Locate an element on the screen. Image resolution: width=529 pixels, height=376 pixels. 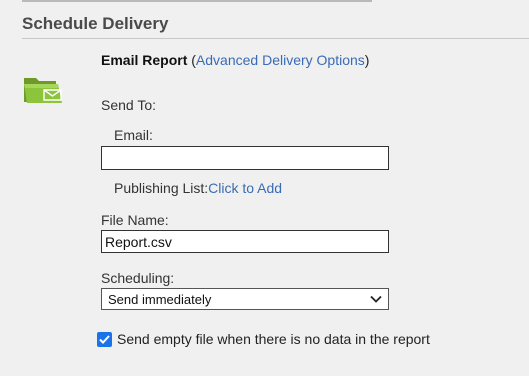
email-report-title: Email Report is located at coordinates (144, 60).